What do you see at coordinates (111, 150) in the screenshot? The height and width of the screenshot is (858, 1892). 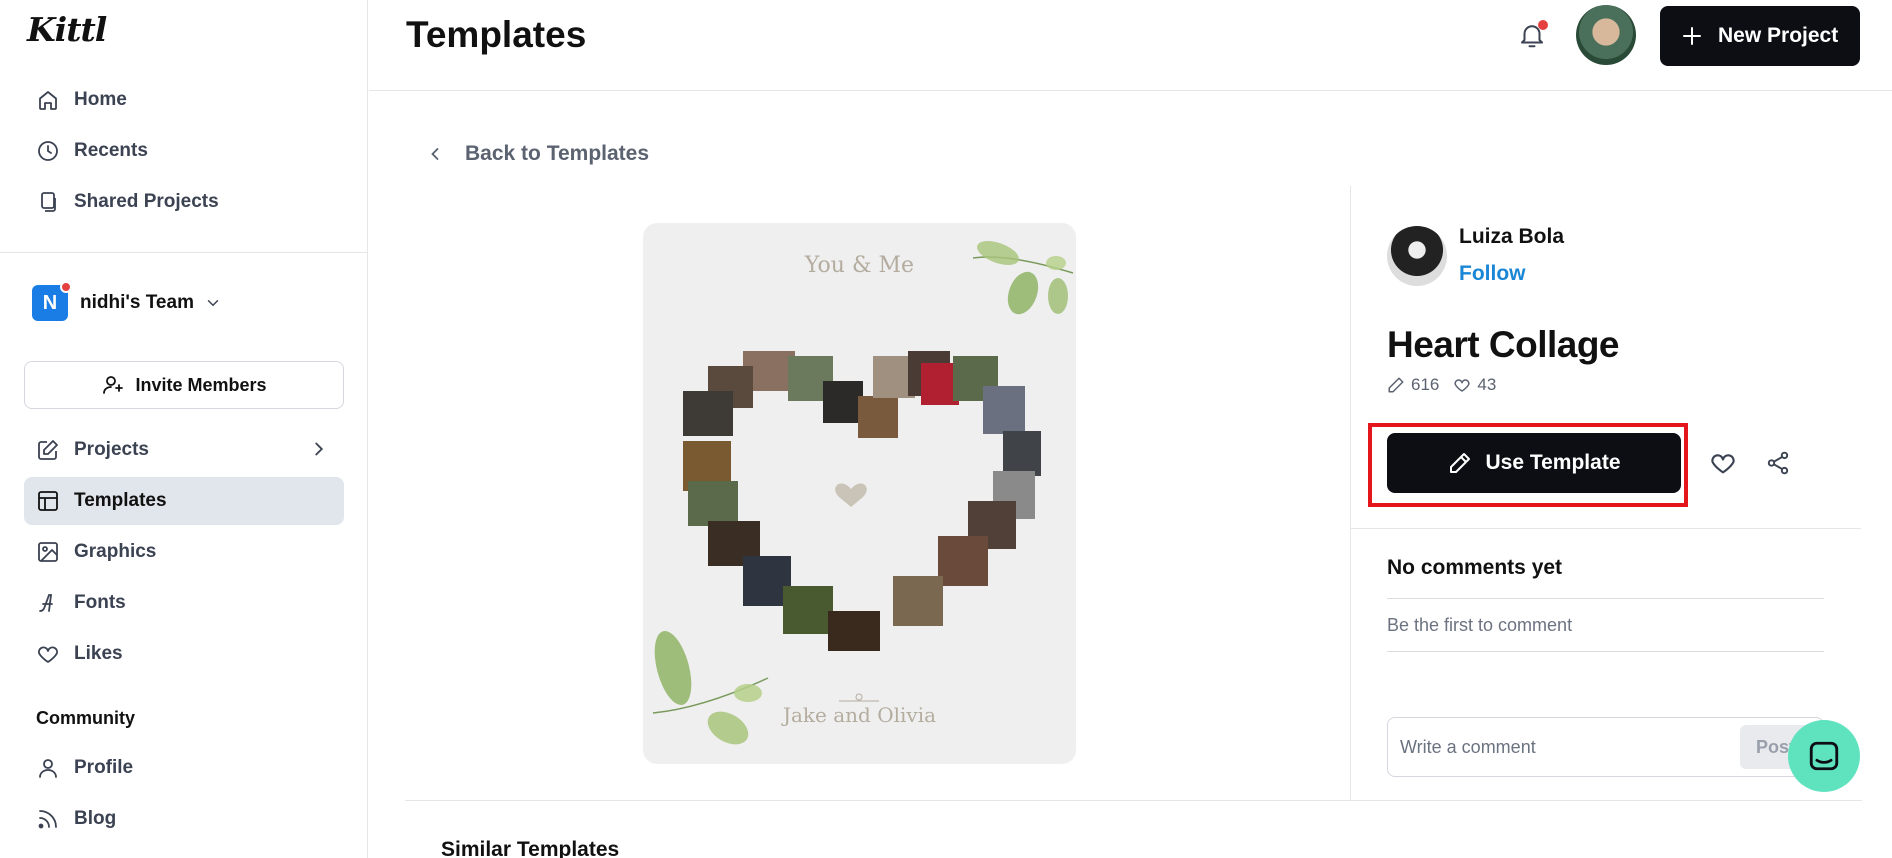 I see `sidebar-item-label: Recents` at bounding box center [111, 150].